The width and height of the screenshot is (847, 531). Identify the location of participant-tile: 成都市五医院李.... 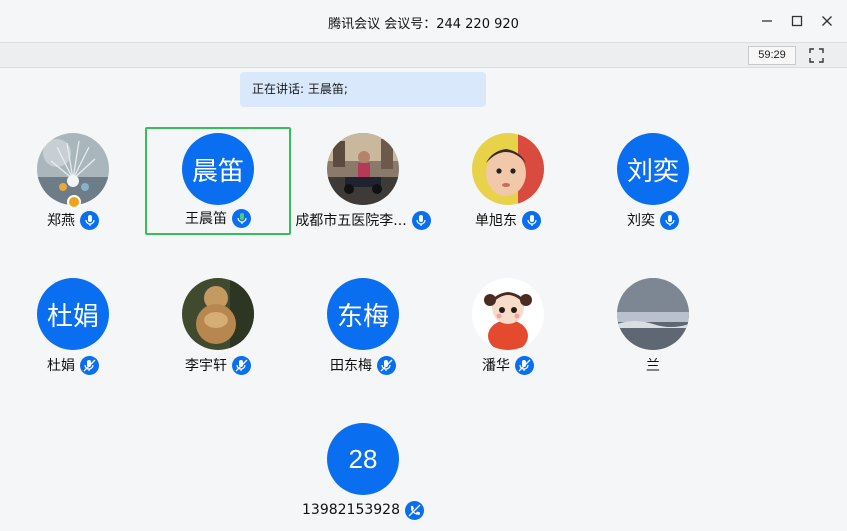
(363, 181).